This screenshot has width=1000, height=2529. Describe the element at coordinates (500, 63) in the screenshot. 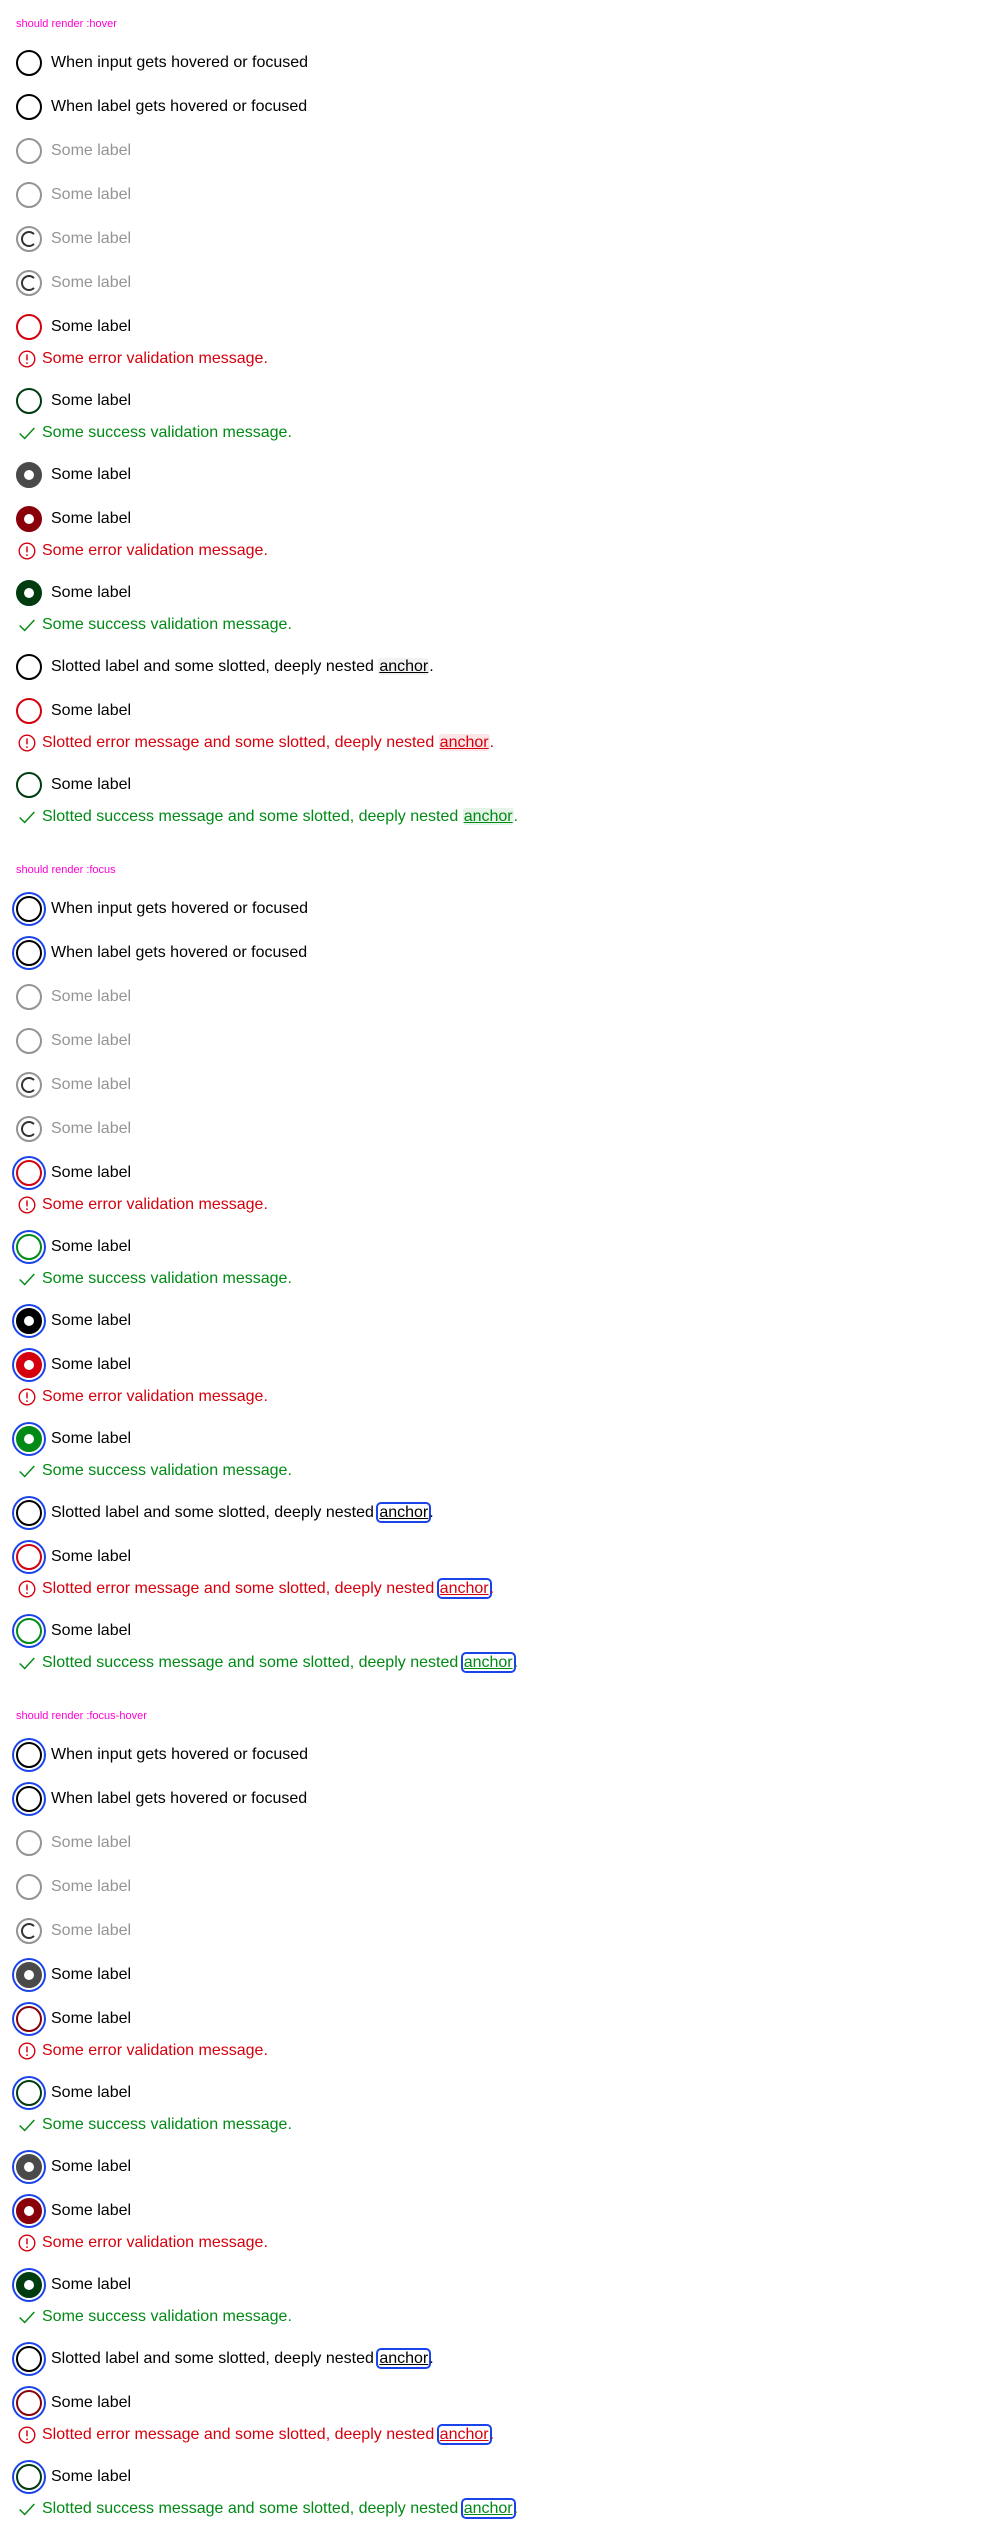

I see `radio-row: When input gets hovered or focused` at that location.